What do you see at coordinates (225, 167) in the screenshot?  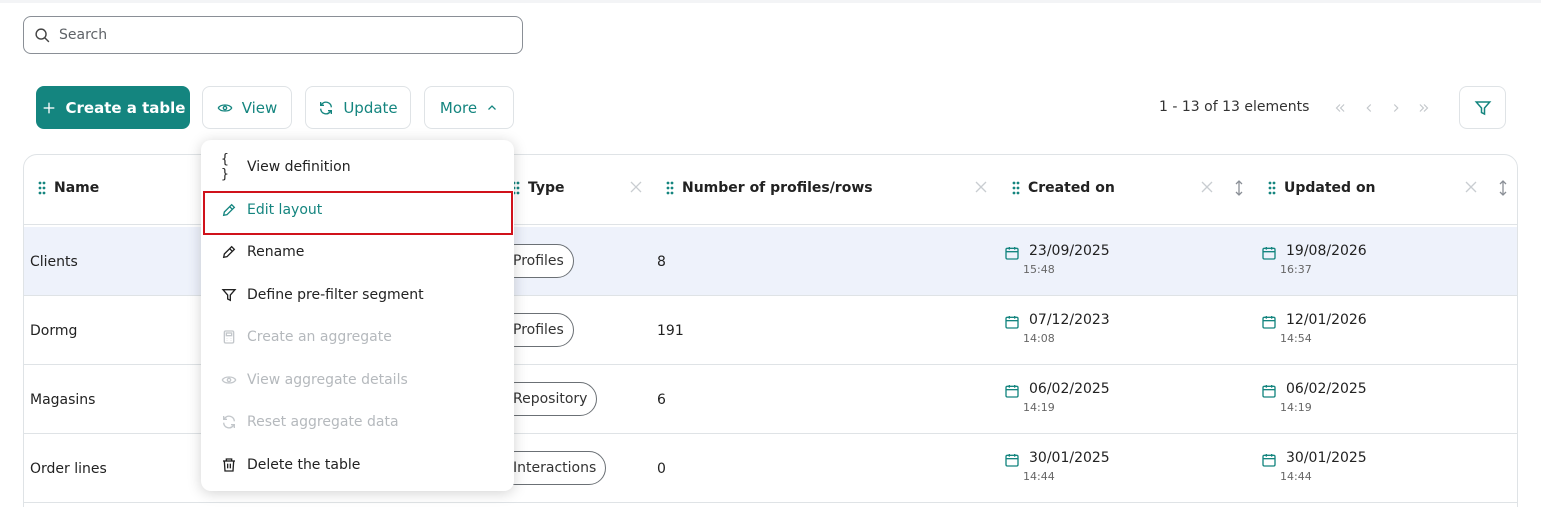 I see `braces-icon: { }` at bounding box center [225, 167].